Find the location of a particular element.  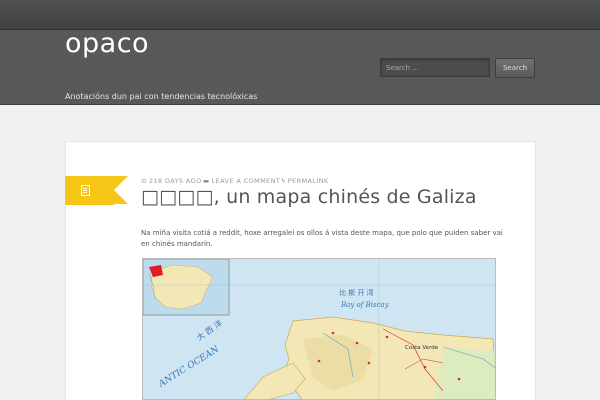

leave-comment-label: LEAVE A COMMENT is located at coordinates (246, 181).